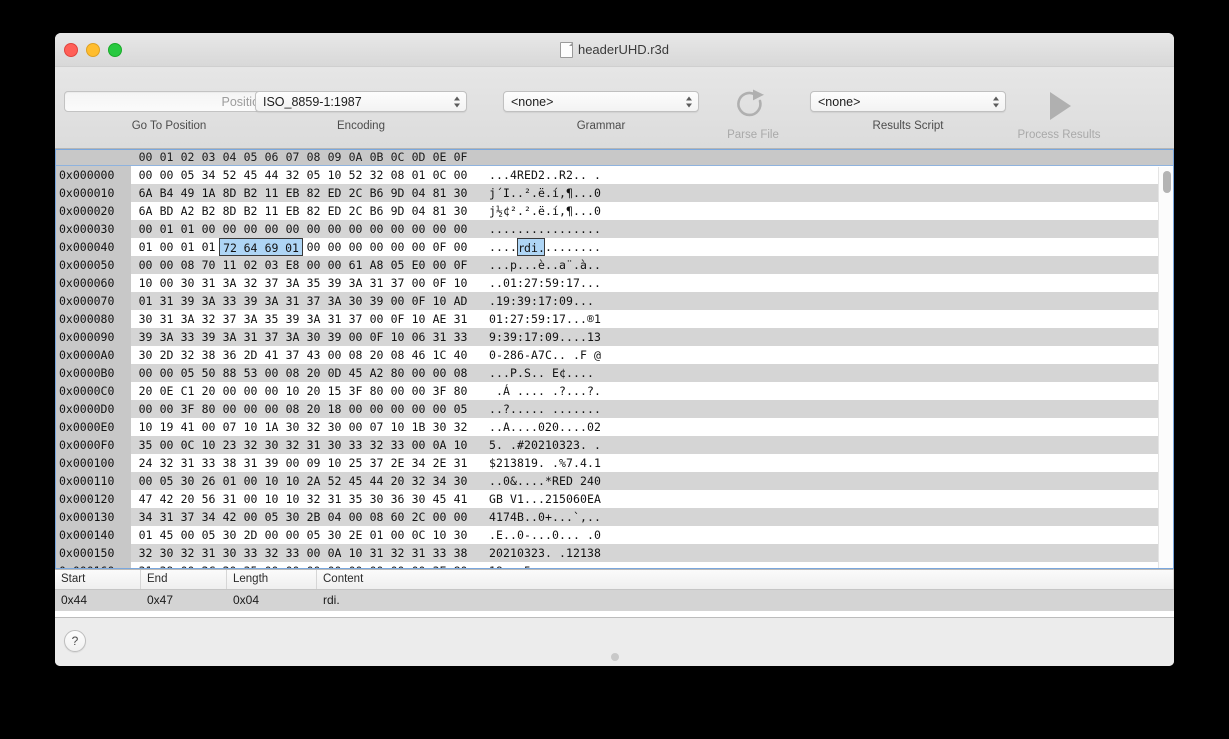 Image resolution: width=1229 pixels, height=739 pixels. What do you see at coordinates (229, 445) in the screenshot?
I see `hex-byte: 23` at bounding box center [229, 445].